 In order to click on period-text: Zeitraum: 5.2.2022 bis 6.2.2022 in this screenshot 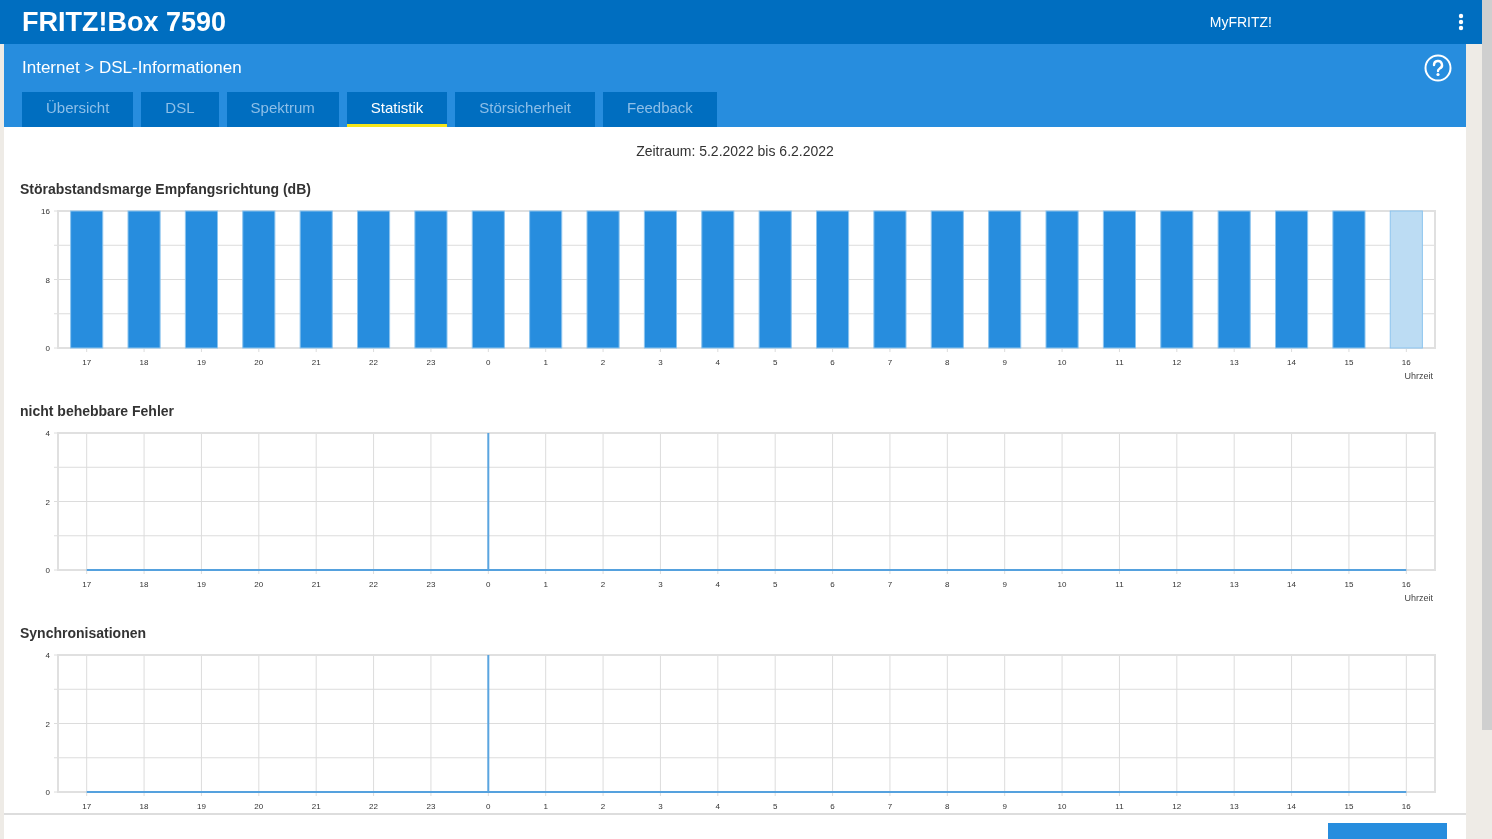, I will do `click(735, 151)`.